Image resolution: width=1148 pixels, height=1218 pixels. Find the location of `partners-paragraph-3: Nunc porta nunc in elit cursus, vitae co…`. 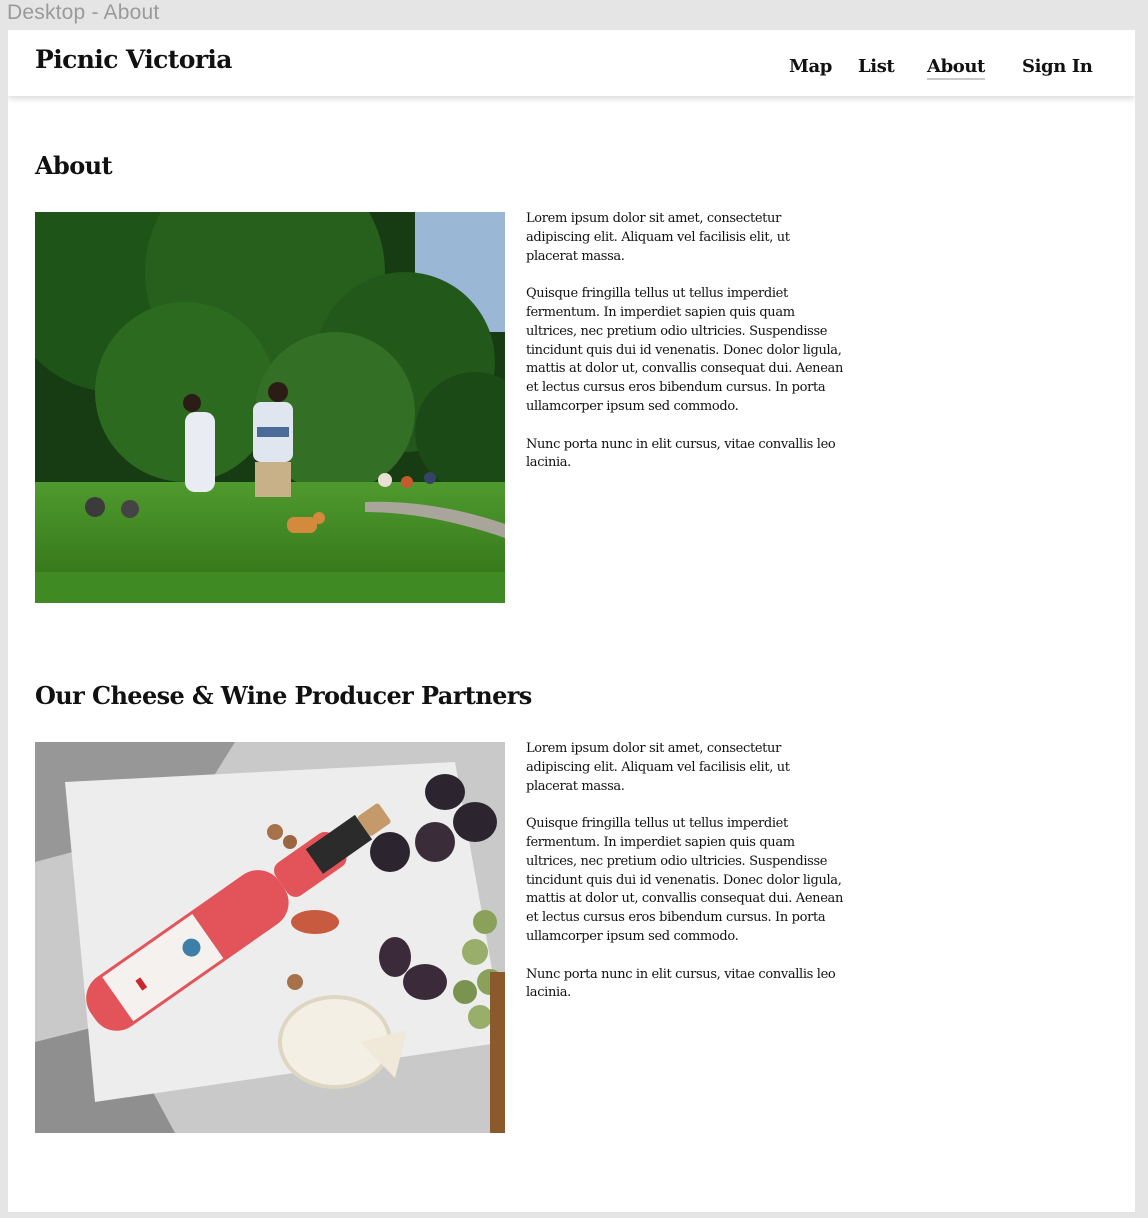

partners-paragraph-3: Nunc porta nunc in elit cursus, vitae co… is located at coordinates (681, 983).